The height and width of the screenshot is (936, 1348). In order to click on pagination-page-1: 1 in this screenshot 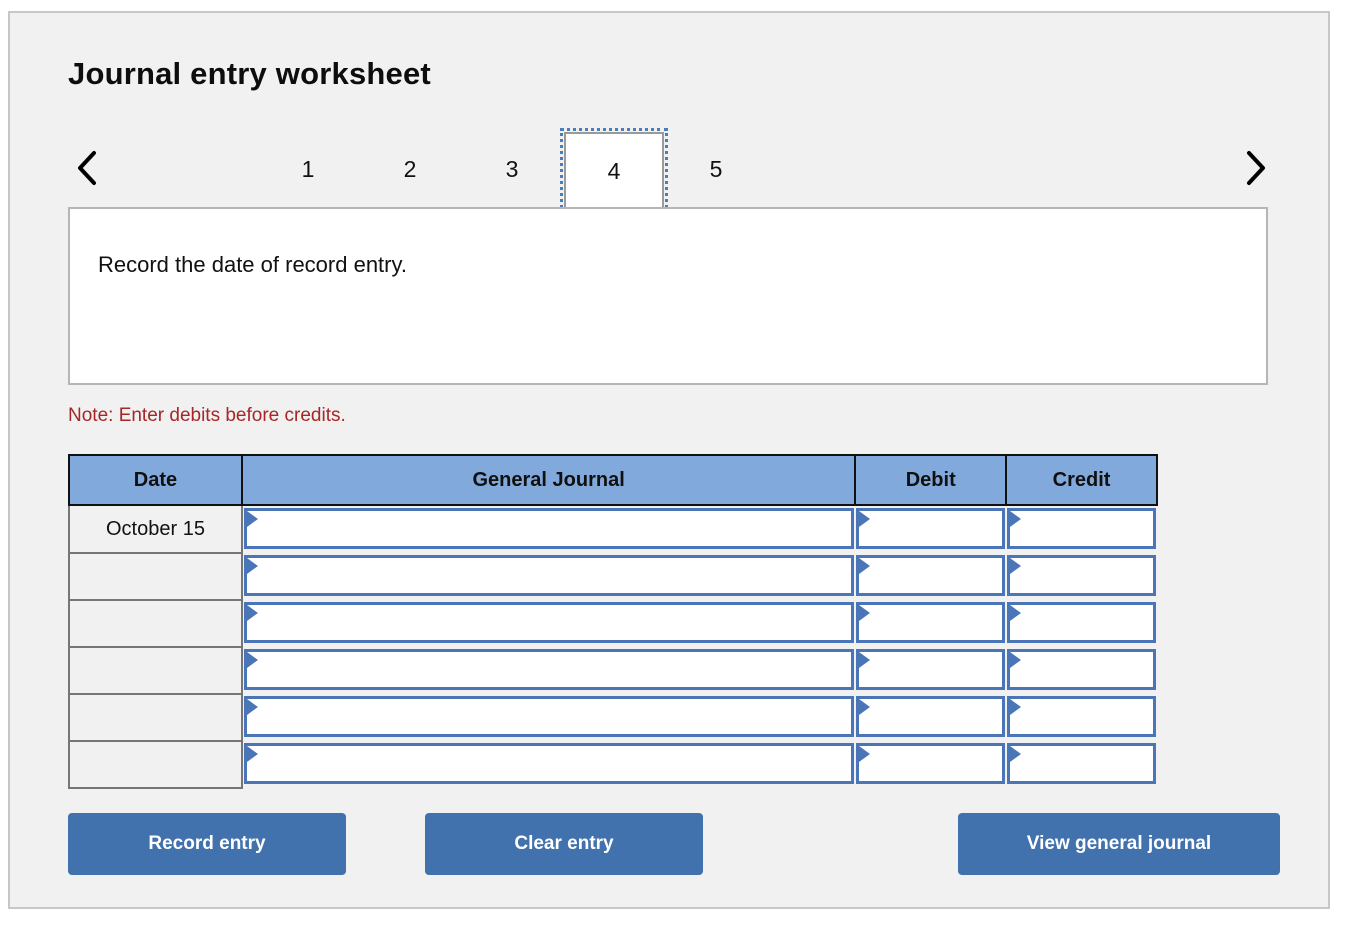, I will do `click(308, 169)`.